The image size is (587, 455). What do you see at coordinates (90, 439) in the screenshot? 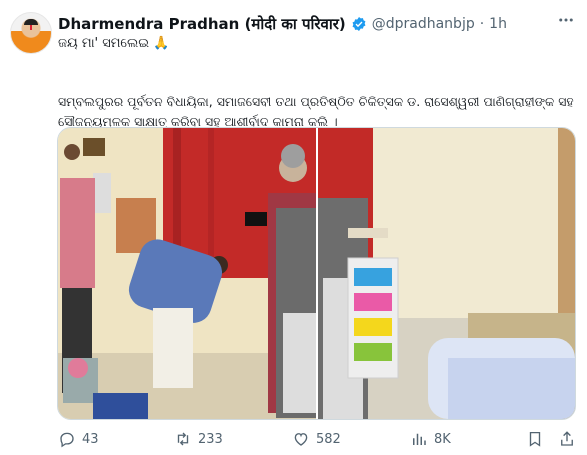
I see `reply-count: 43` at bounding box center [90, 439].